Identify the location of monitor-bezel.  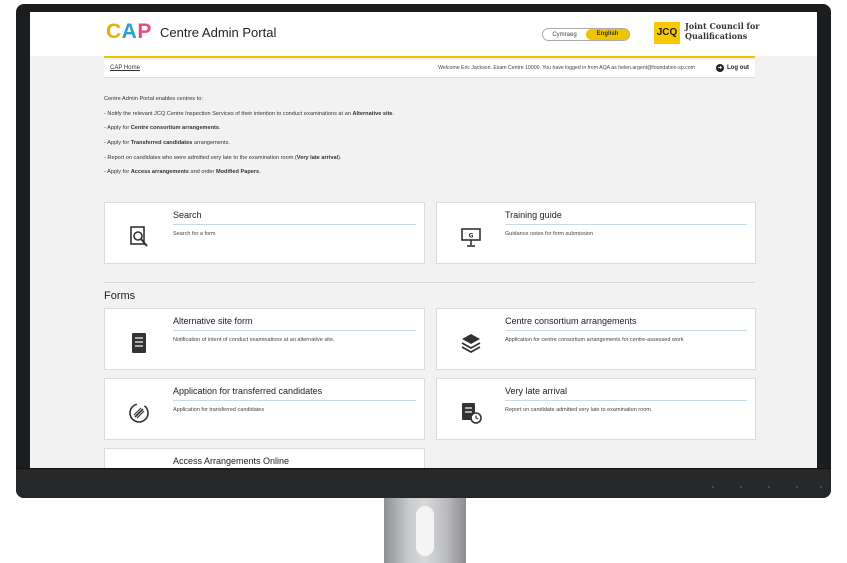
(423, 483).